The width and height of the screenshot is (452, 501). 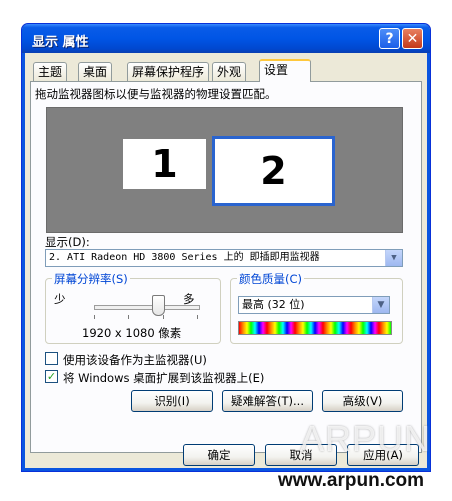 What do you see at coordinates (147, 307) in the screenshot?
I see `slider-track` at bounding box center [147, 307].